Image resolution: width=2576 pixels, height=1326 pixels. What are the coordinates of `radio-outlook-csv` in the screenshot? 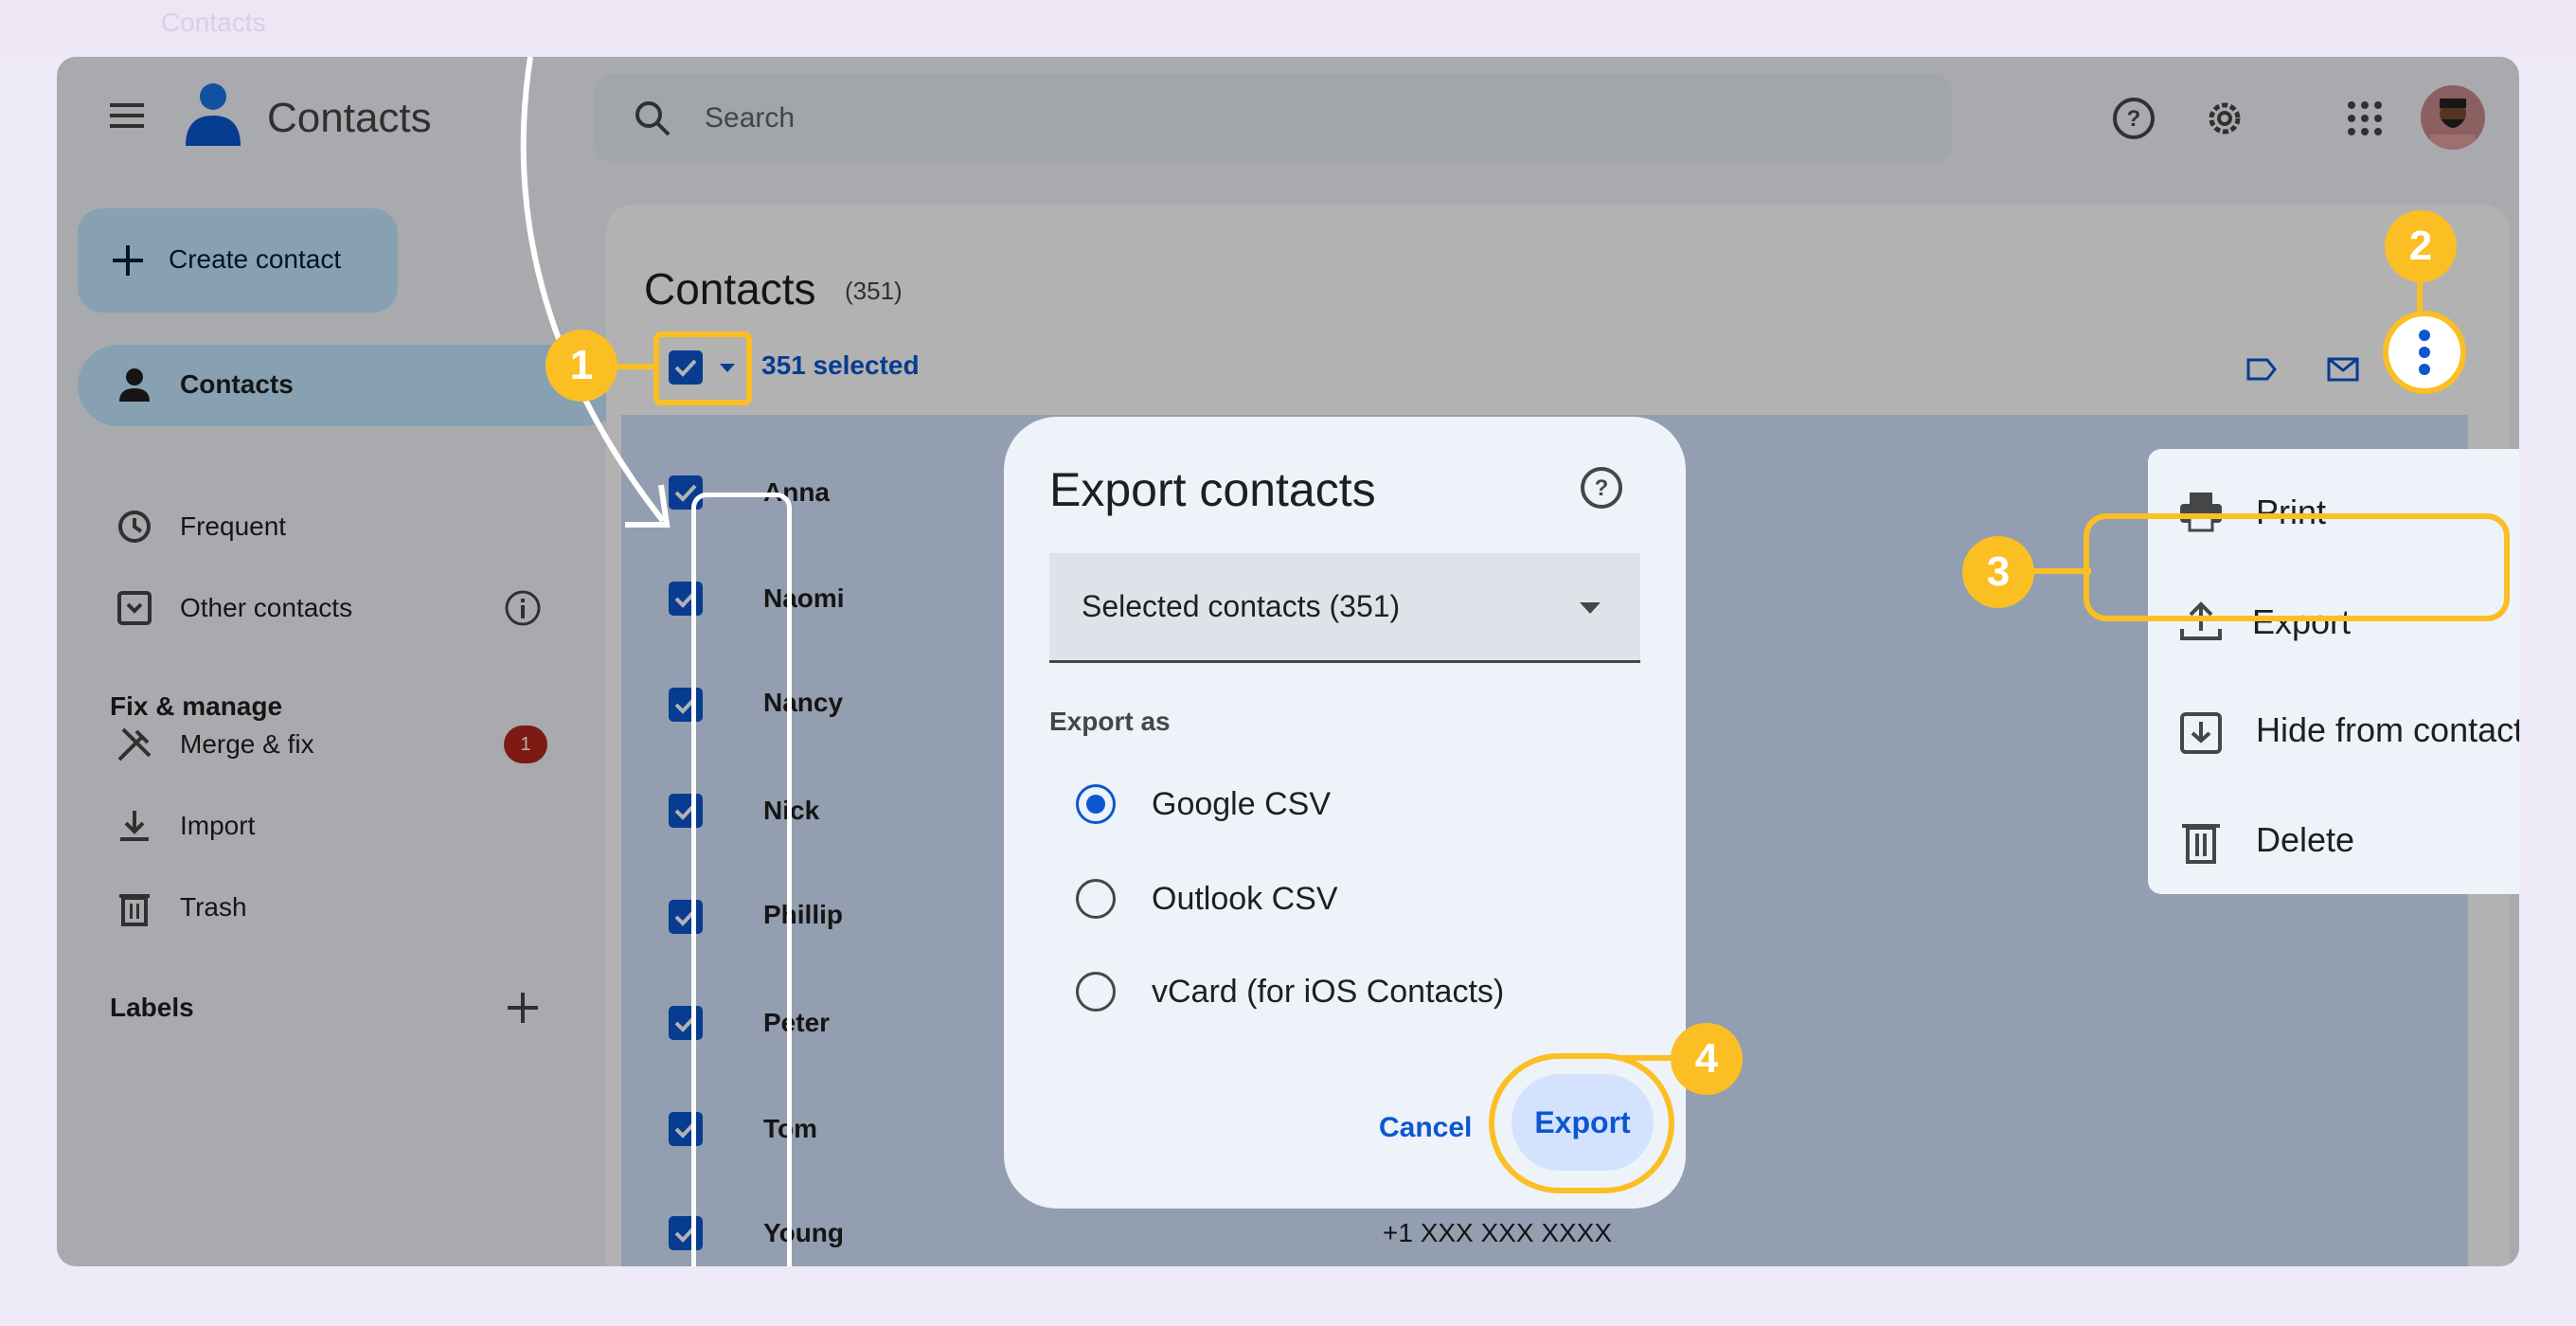 It's located at (1096, 899).